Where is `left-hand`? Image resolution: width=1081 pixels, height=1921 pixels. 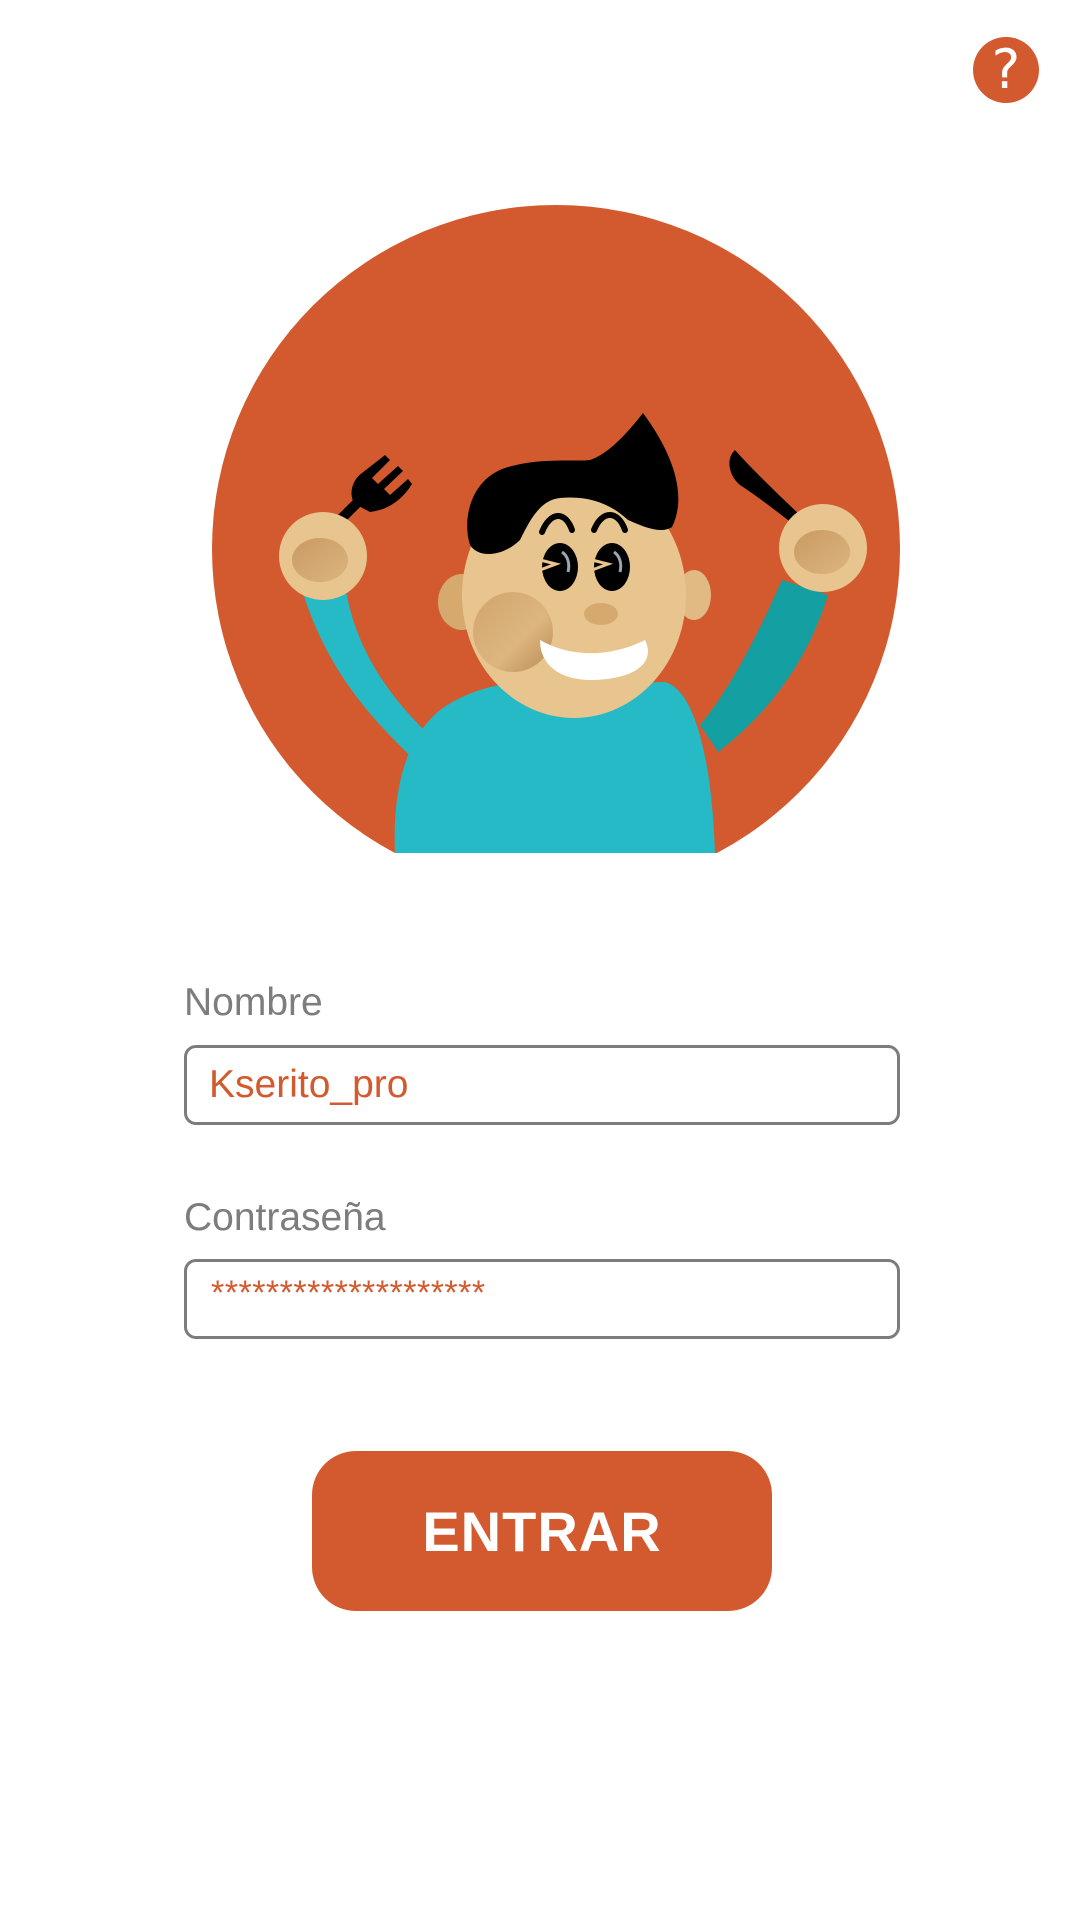 left-hand is located at coordinates (323, 556).